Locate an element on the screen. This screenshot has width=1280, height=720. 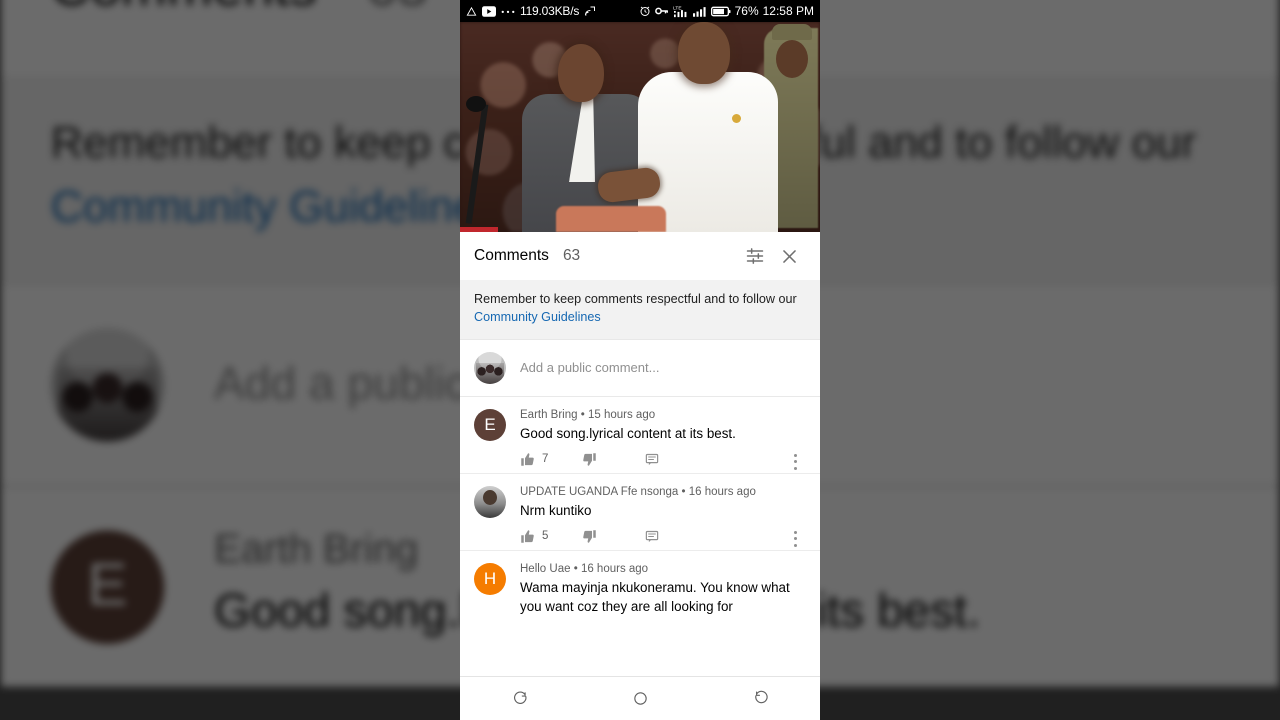
thumb-up-icon: 7 is located at coordinates (551, 459).